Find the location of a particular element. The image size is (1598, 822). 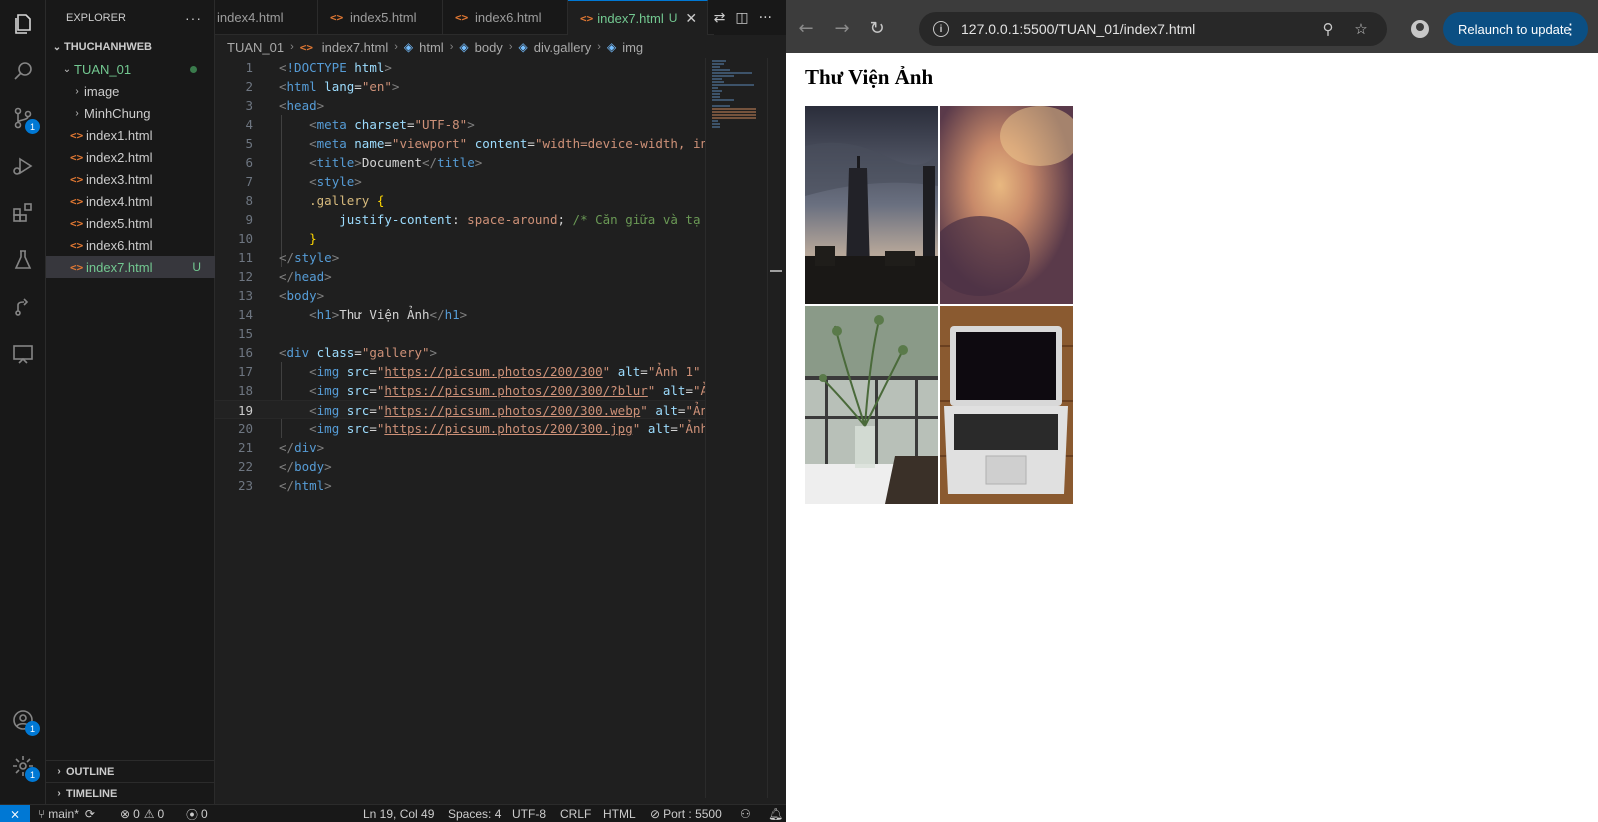

relaunch-button: Relaunch to update ⋮ is located at coordinates (1515, 29).